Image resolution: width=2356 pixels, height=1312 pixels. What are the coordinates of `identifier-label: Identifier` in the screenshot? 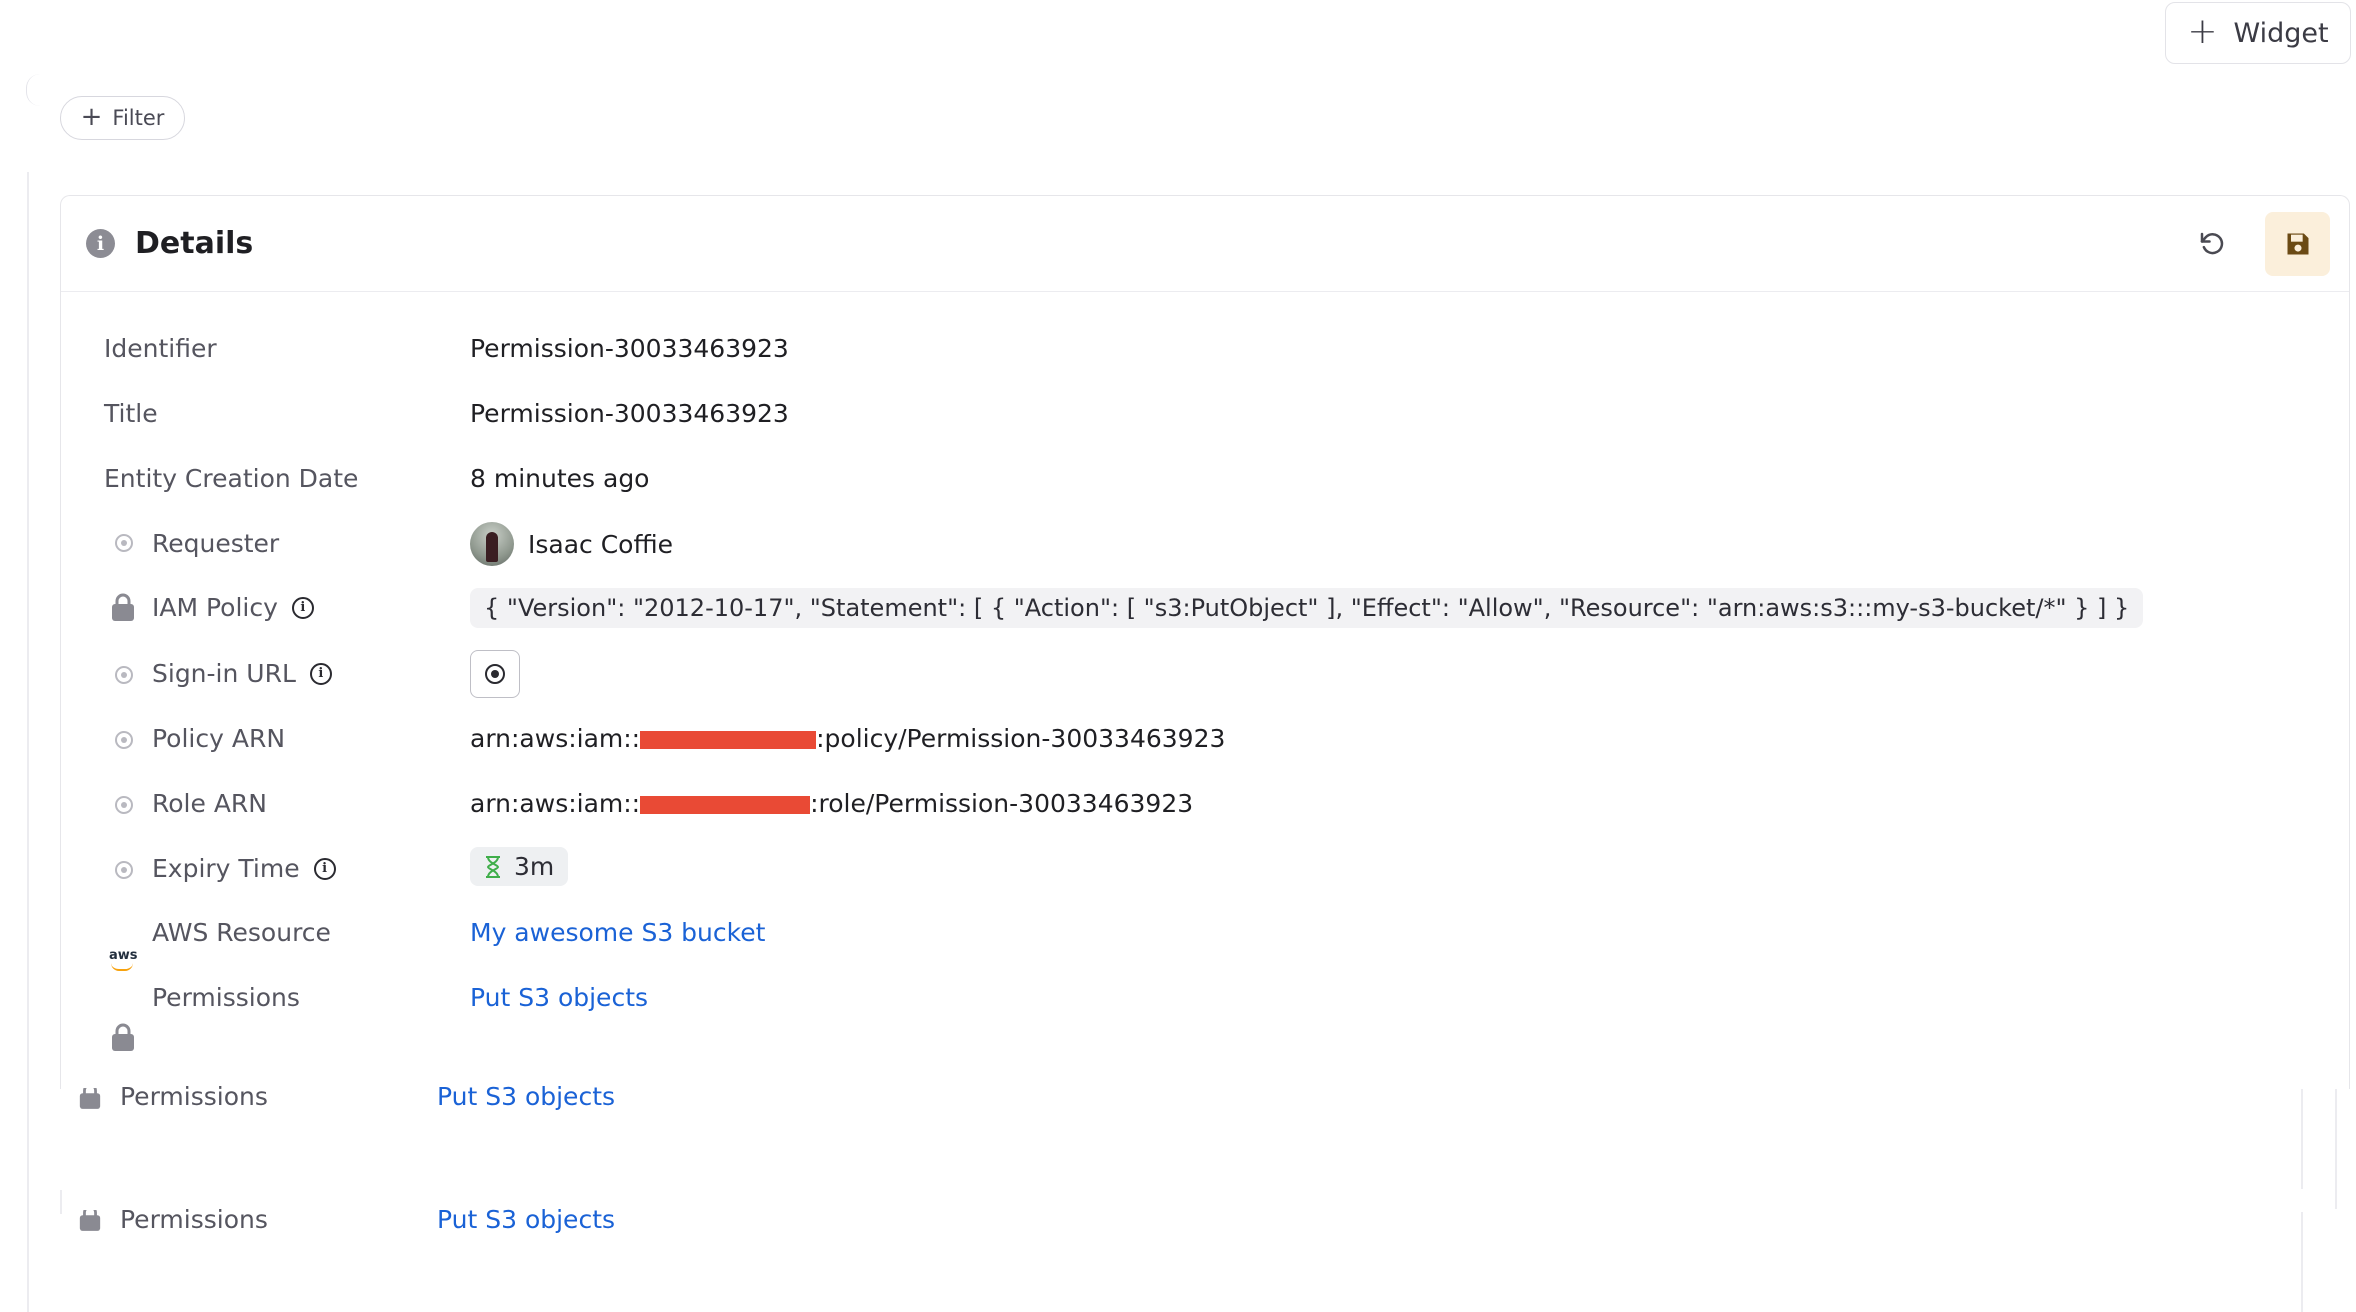 It's located at (160, 348).